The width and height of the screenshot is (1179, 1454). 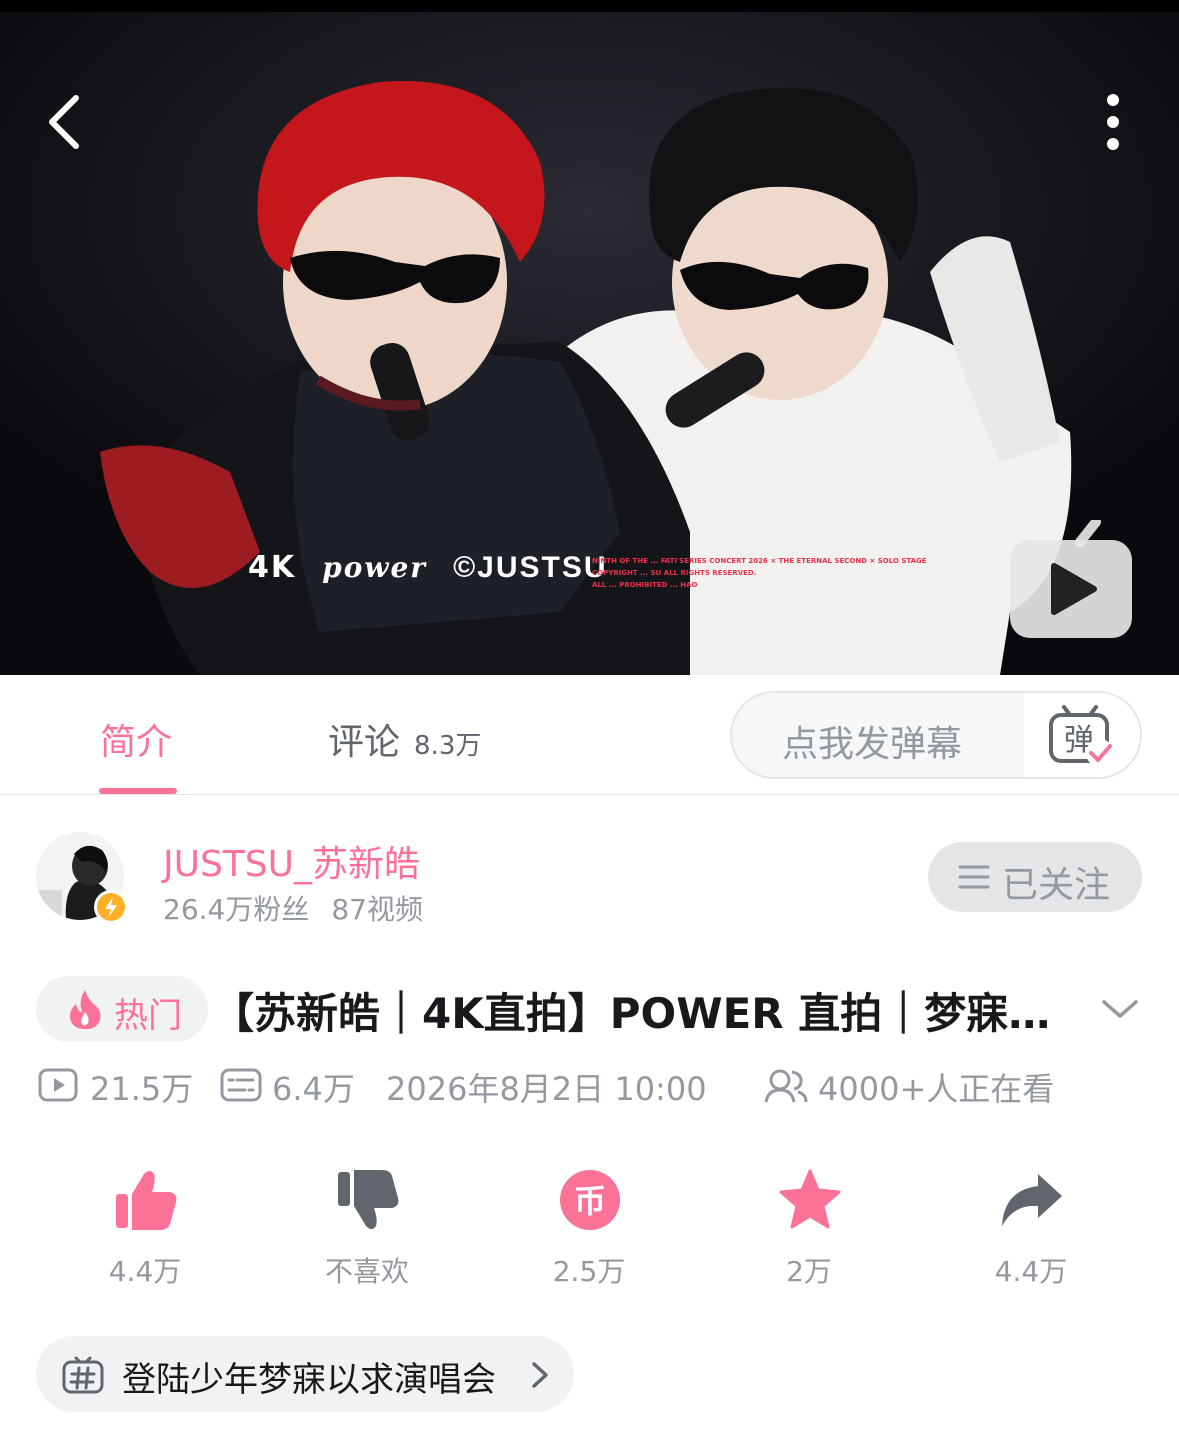 I want to click on topic-label: 登陆少年梦寐以求演唱会, so click(x=309, y=1380).